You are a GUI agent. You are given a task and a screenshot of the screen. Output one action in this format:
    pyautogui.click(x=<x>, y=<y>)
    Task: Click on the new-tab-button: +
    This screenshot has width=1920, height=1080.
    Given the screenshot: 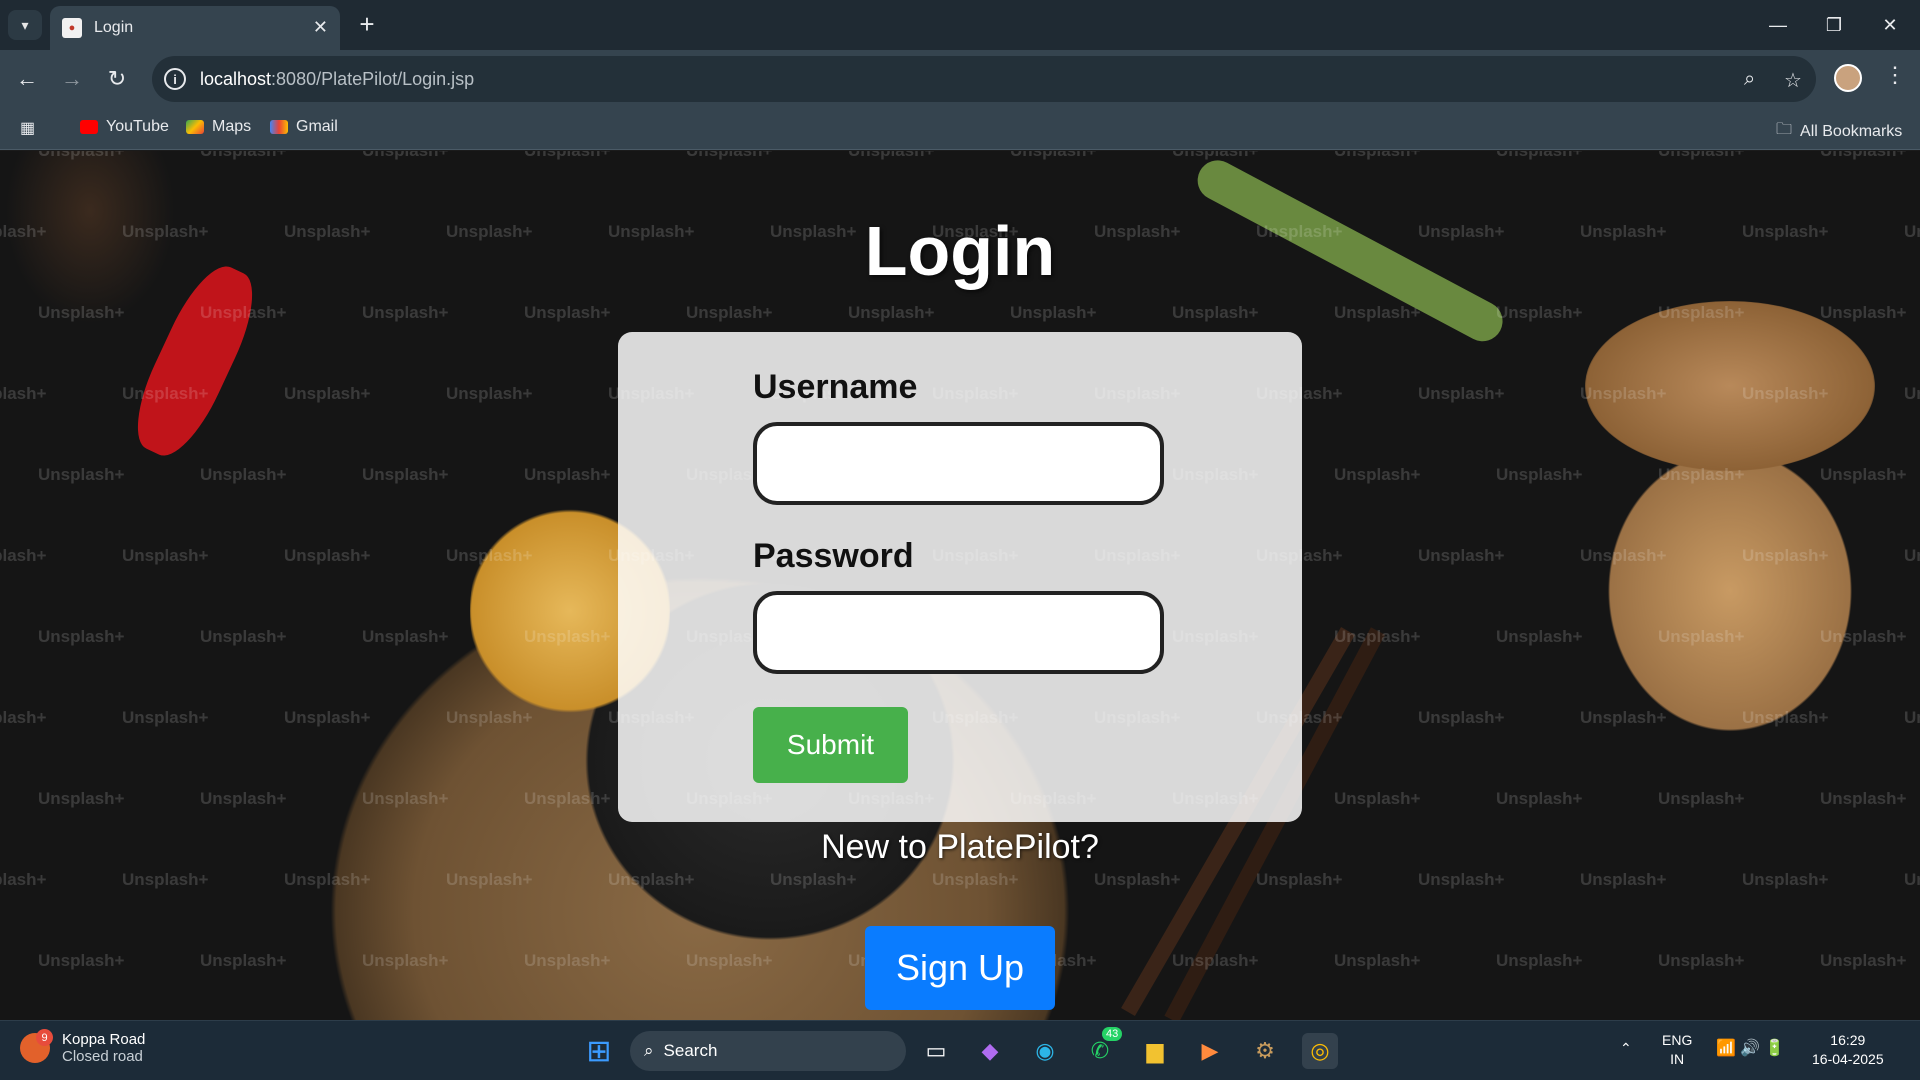 What is the action you would take?
    pyautogui.click(x=367, y=25)
    